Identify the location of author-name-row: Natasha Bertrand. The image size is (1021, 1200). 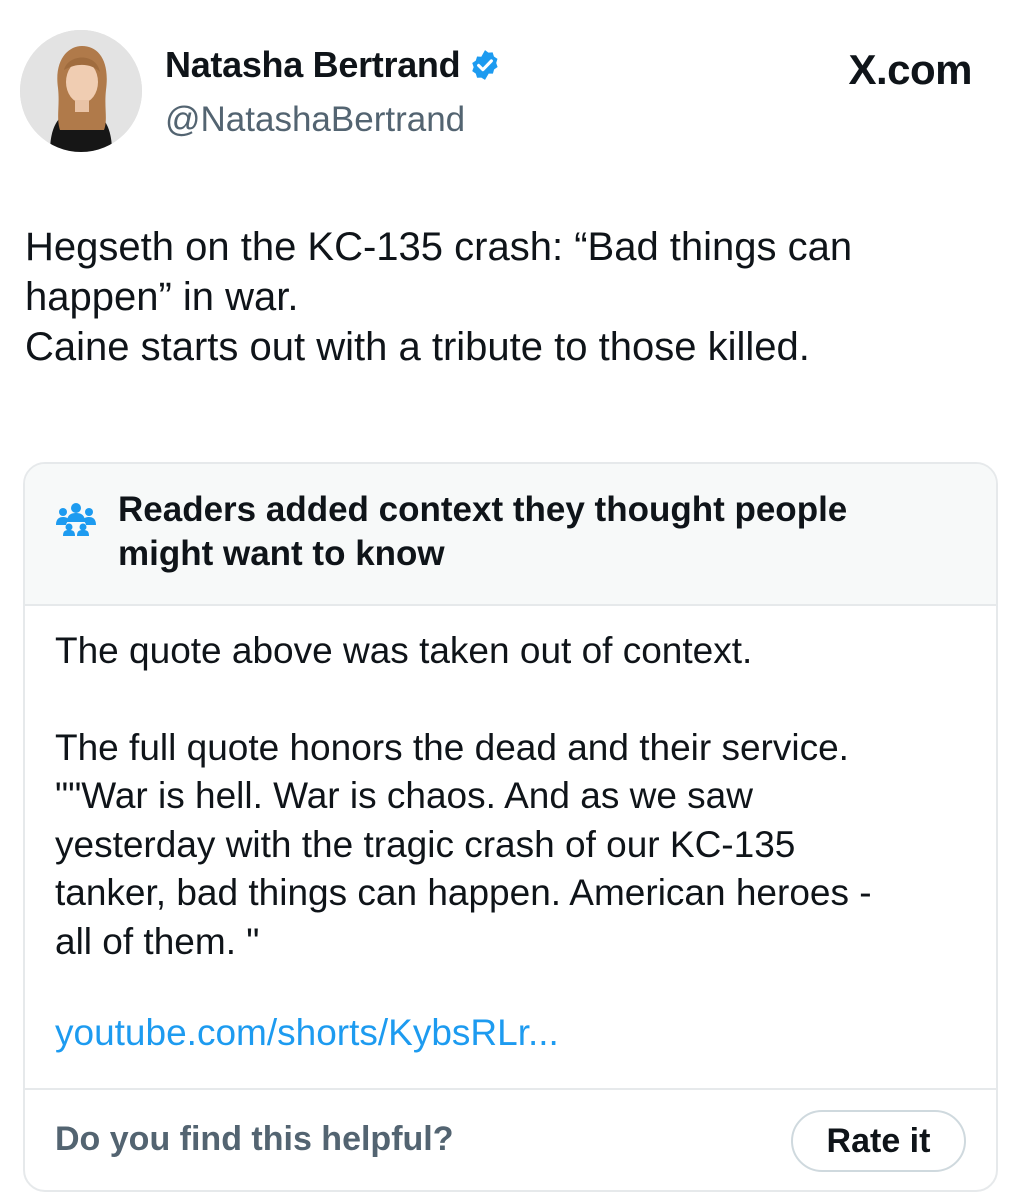
(333, 65).